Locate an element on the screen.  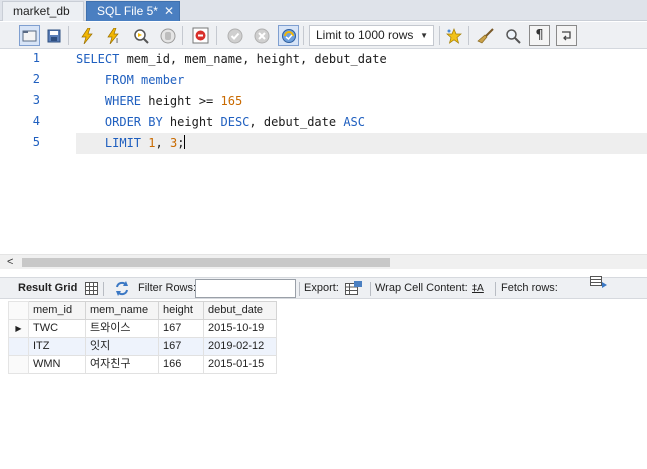
dropdown-arrow-icon: ▼ is located at coordinates (424, 35).